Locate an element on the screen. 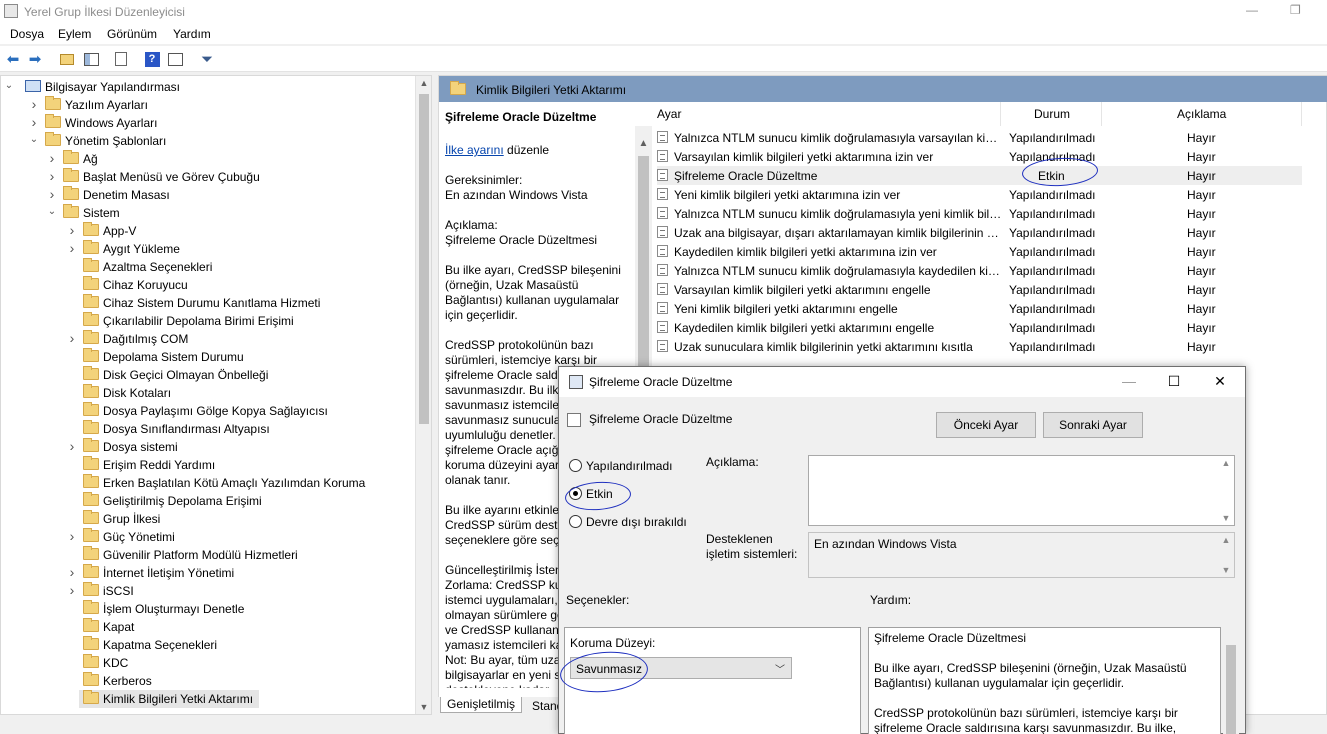 The height and width of the screenshot is (734, 1327). tree-item: Cihaz Sistem Durumu Kanıtlama Hizmeti is located at coordinates (208, 303).